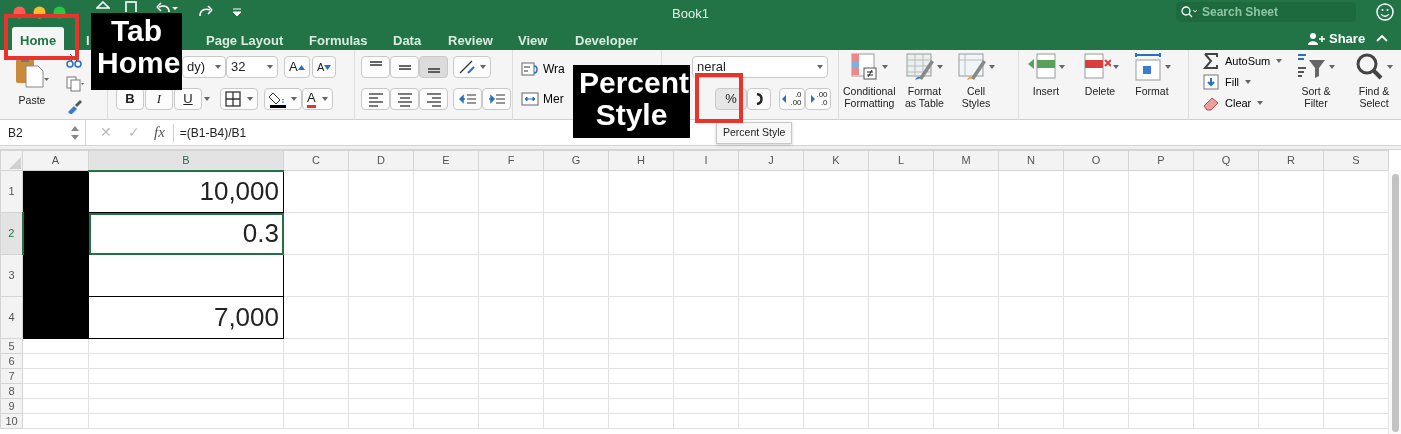 This screenshot has height=434, width=1401. What do you see at coordinates (11, 275) in the screenshot?
I see `row-header: 3` at bounding box center [11, 275].